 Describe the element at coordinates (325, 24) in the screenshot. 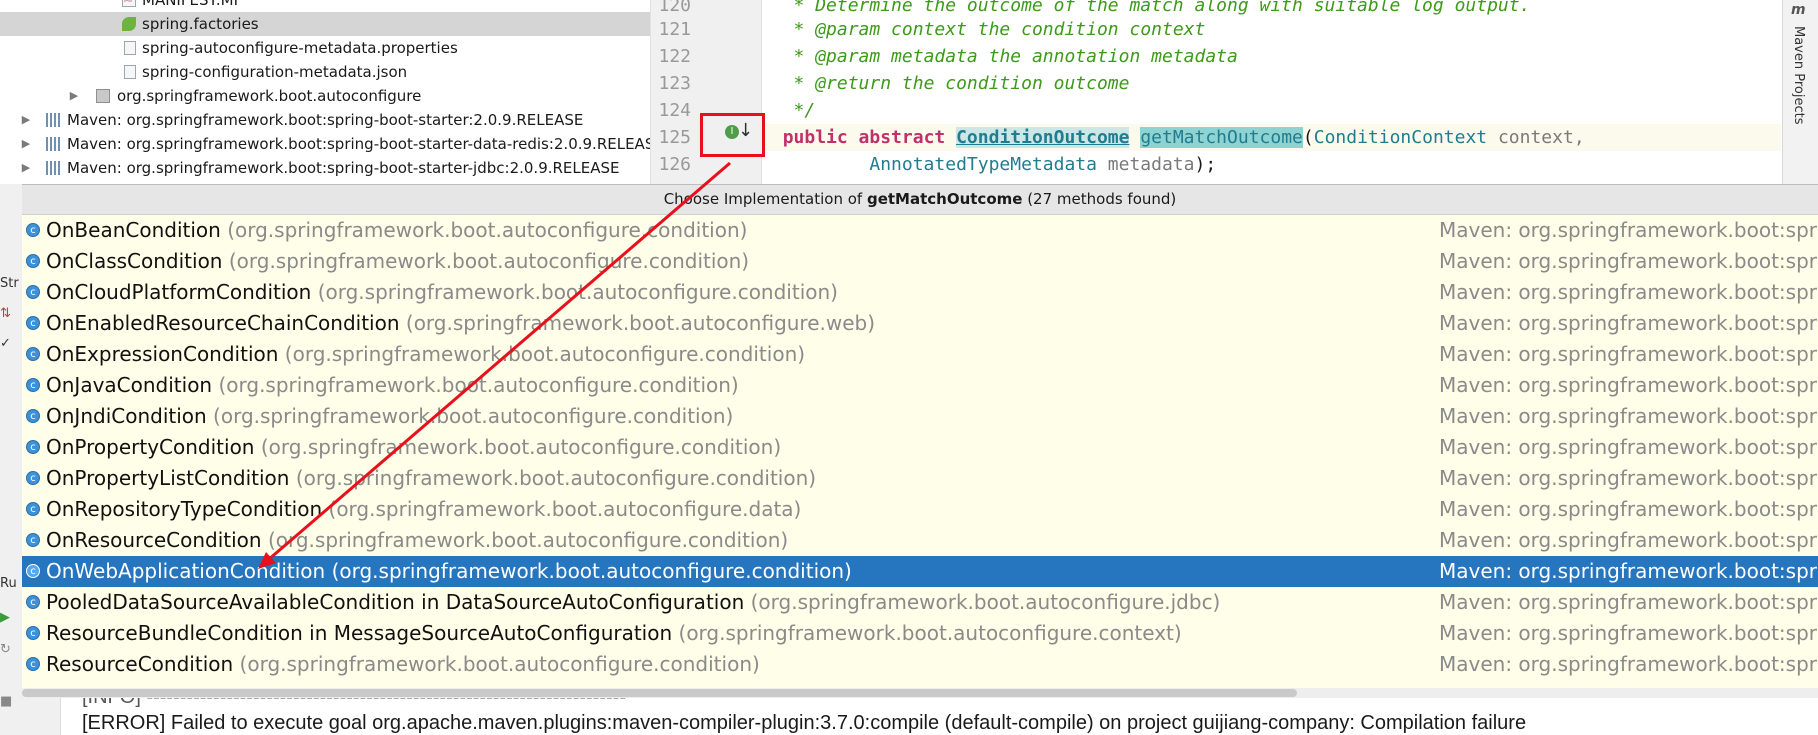

I see `tree-item-spring-factories: spring.factories` at that location.